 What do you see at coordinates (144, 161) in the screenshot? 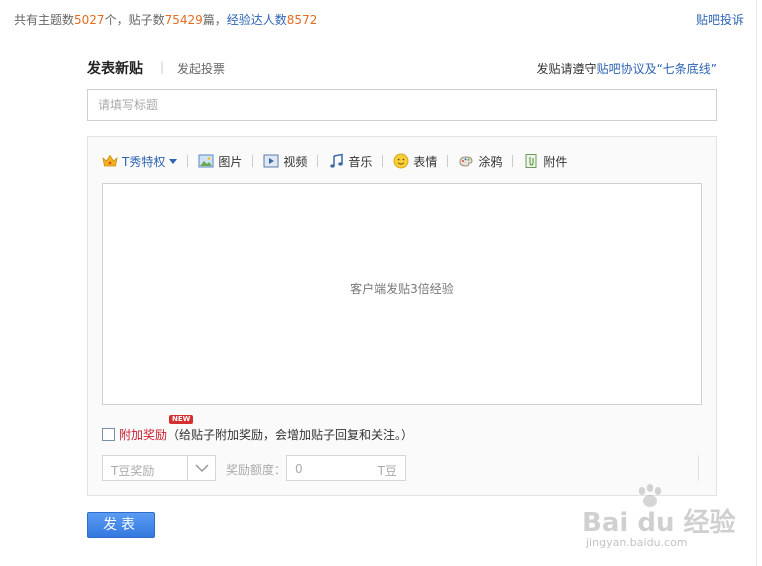
I see `tshow-label: T秀特权` at bounding box center [144, 161].